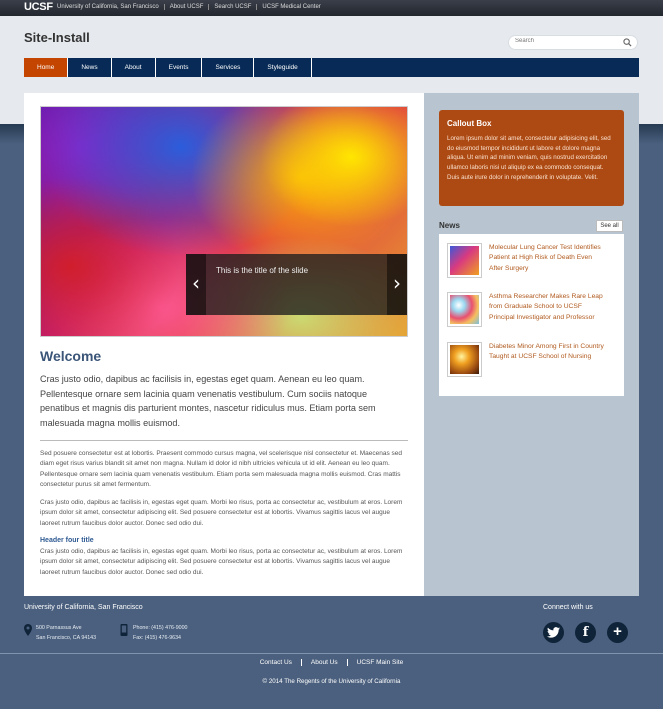 The width and height of the screenshot is (663, 709). Describe the element at coordinates (379, 662) in the screenshot. I see `footer-link-main-site: UCSF Main Site` at that location.